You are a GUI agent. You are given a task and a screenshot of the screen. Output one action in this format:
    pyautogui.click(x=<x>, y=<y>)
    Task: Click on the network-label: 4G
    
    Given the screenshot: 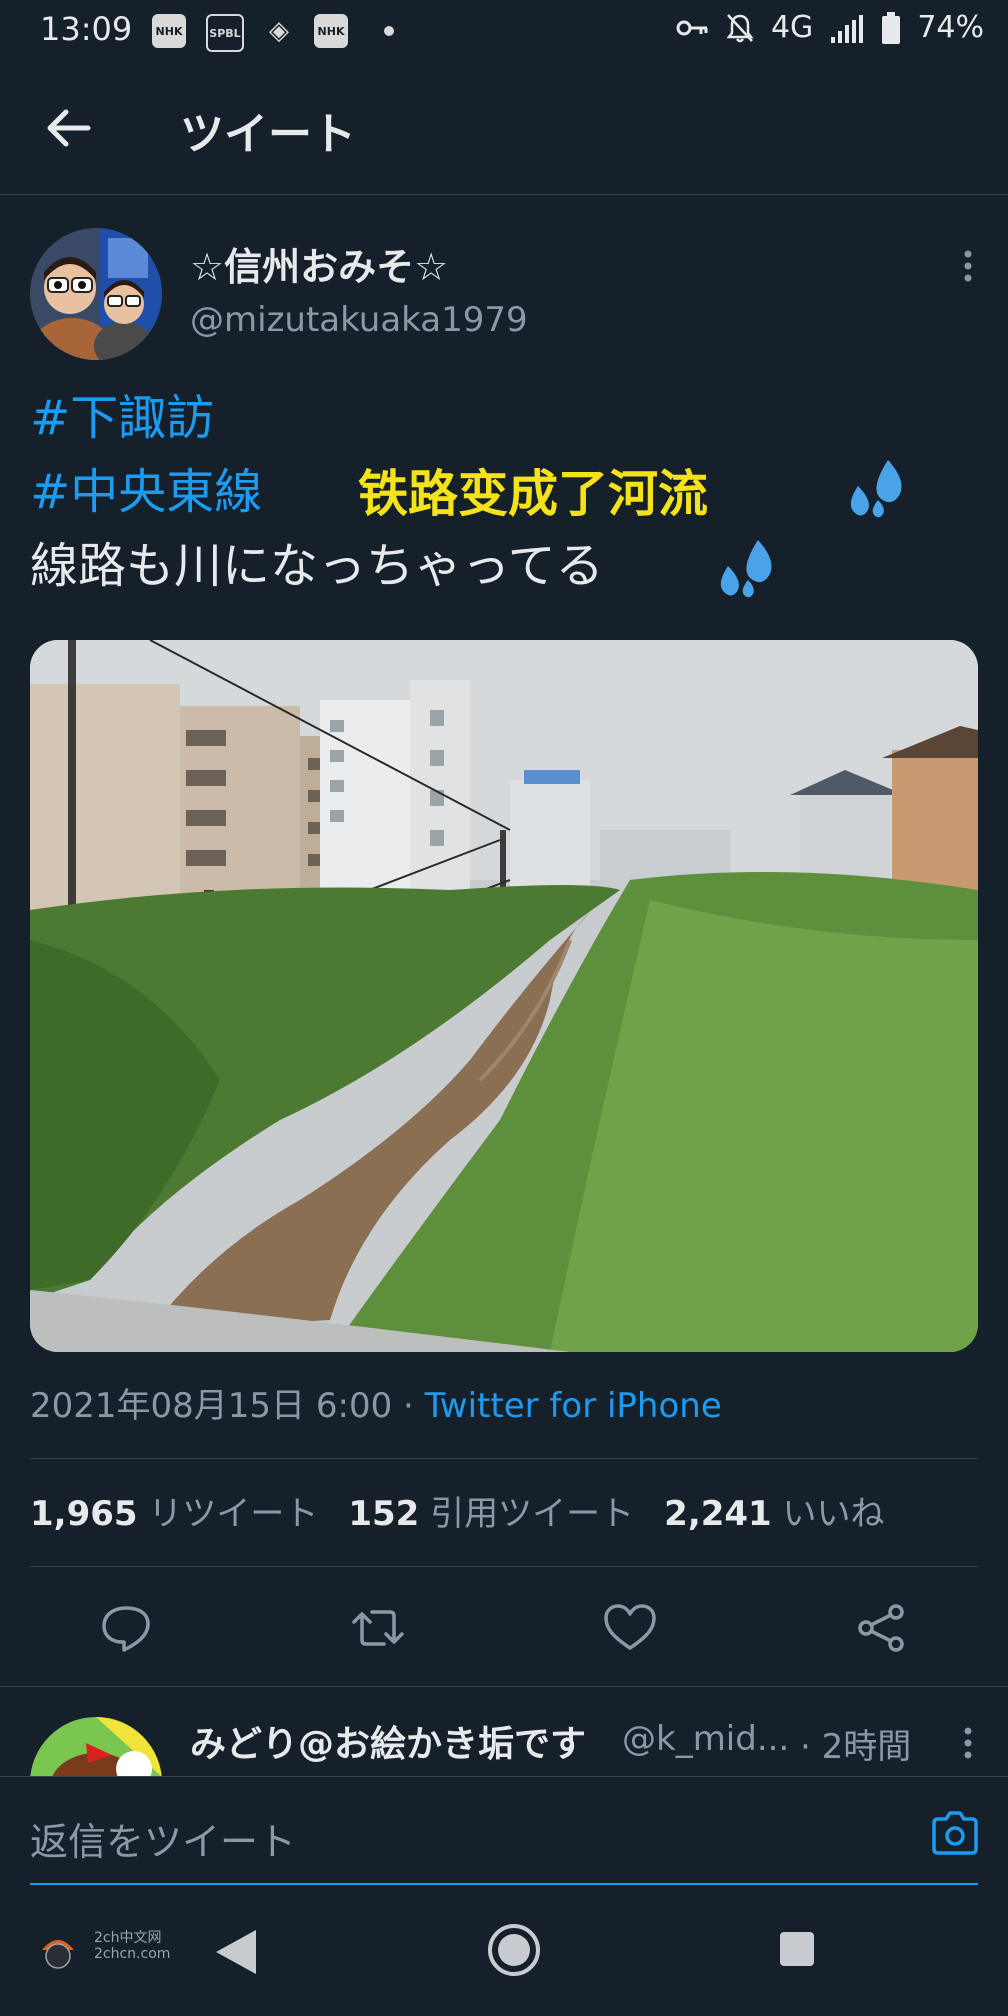 What is the action you would take?
    pyautogui.click(x=792, y=27)
    